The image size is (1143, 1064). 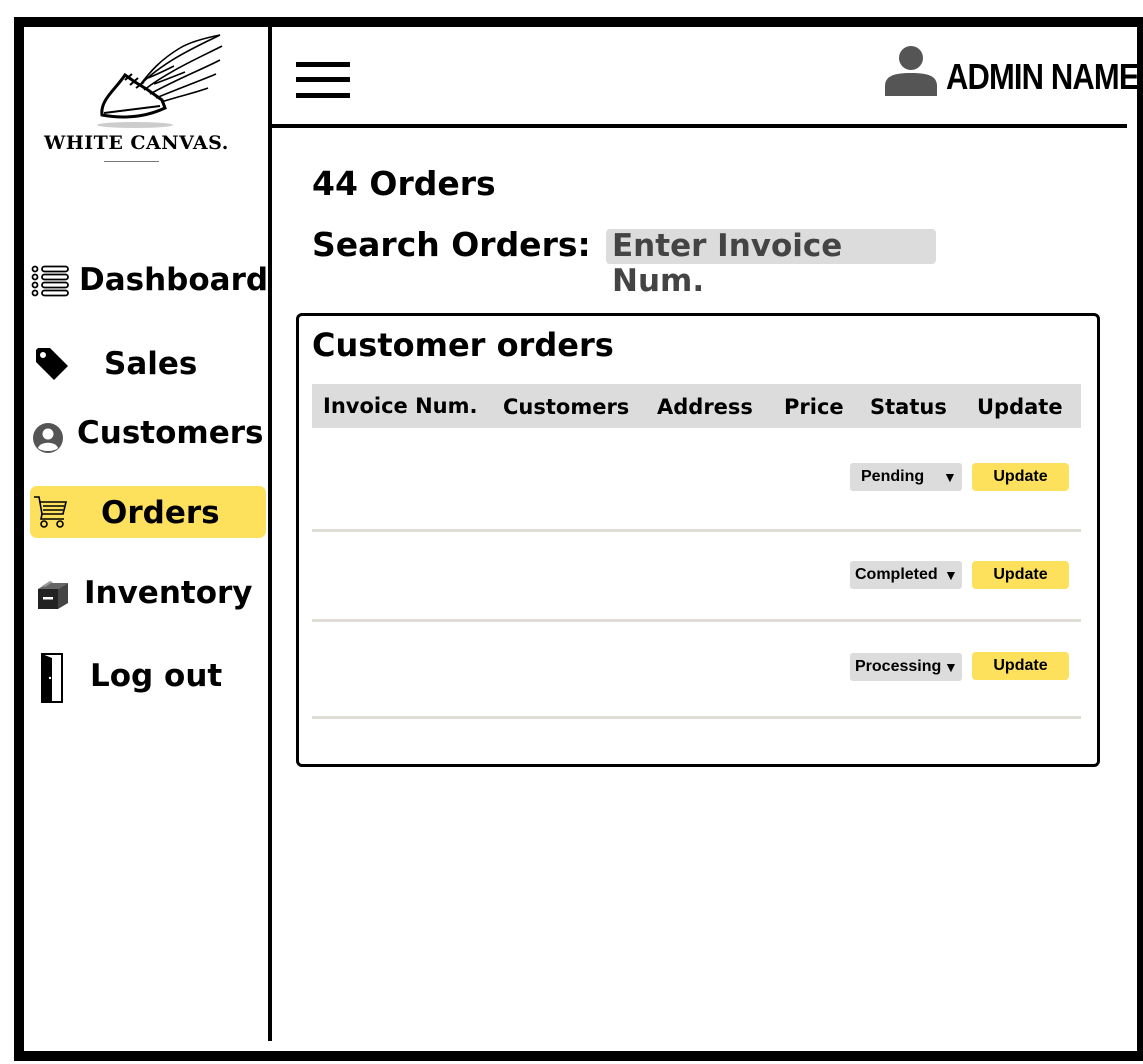 I want to click on winged-shoe-icon, so click(x=160, y=81).